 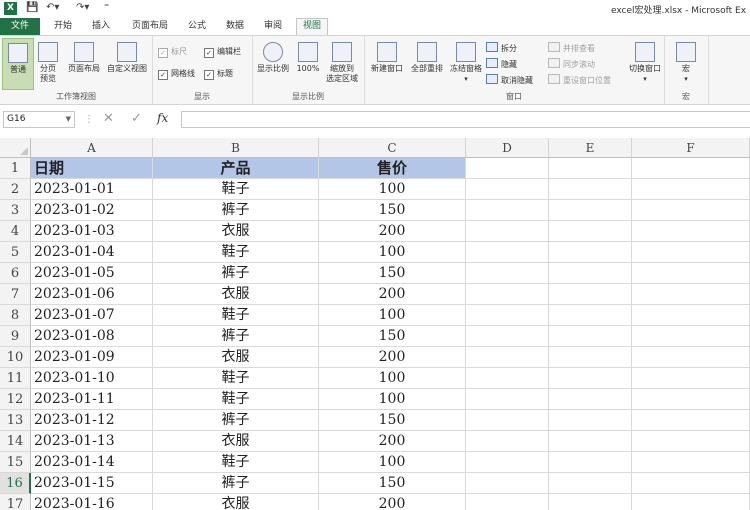 I want to click on column-header-d: D, so click(x=507, y=148).